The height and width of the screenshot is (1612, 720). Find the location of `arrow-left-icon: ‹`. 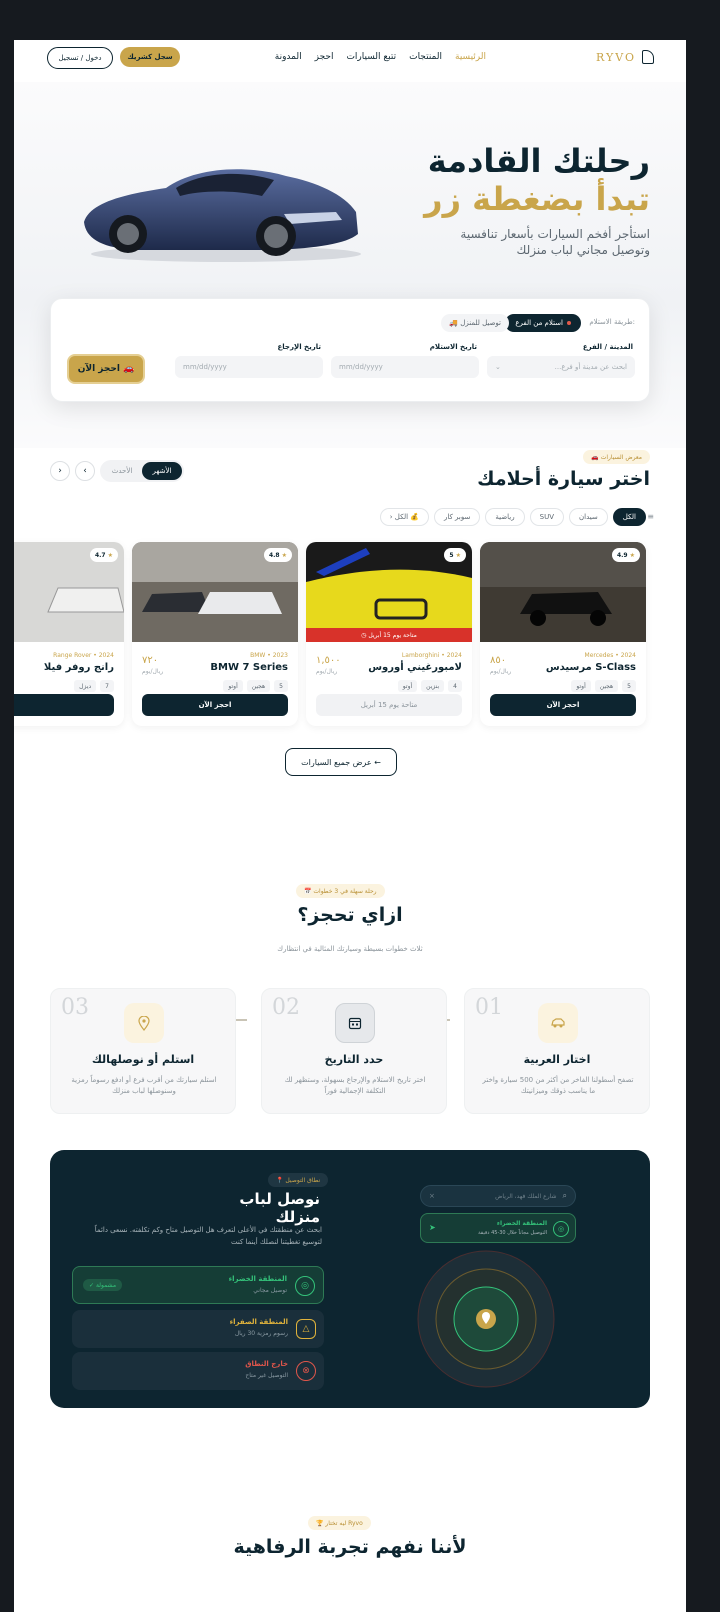

arrow-left-icon: ‹ is located at coordinates (85, 471).